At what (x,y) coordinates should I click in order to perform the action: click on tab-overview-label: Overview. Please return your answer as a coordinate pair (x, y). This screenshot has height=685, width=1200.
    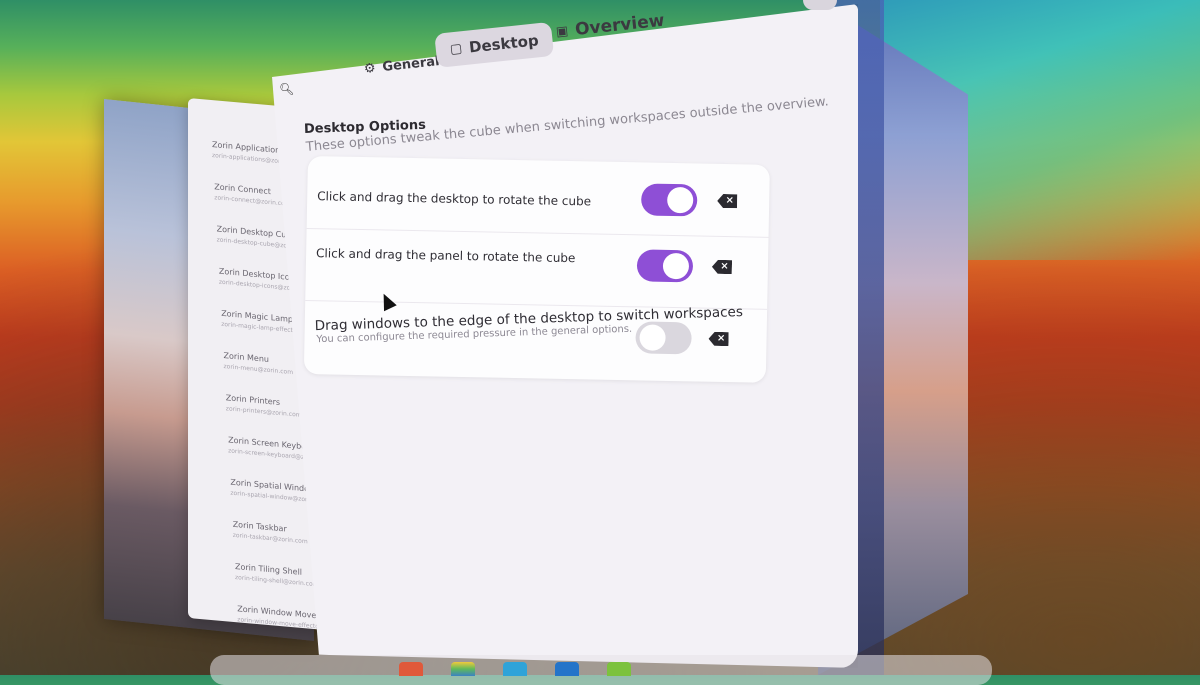
    Looking at the image, I should click on (620, 25).